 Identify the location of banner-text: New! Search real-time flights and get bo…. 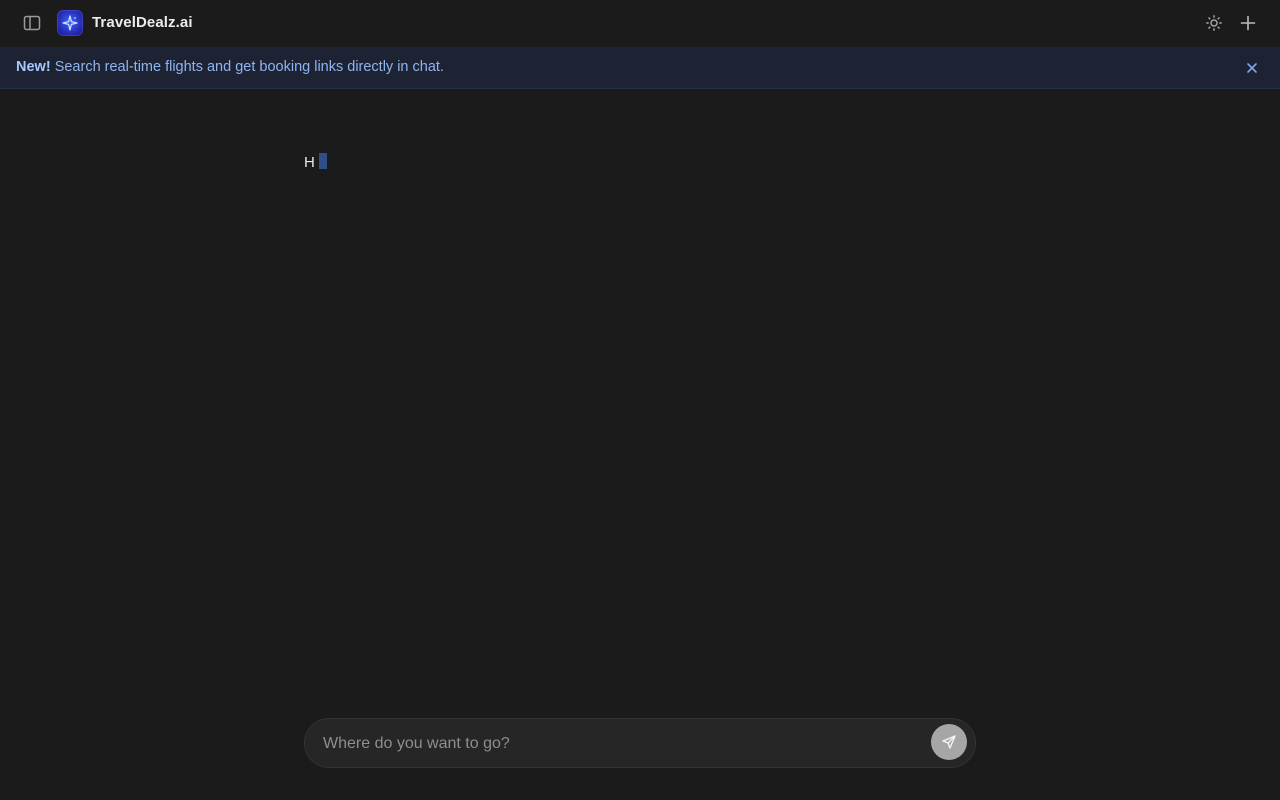
(230, 67).